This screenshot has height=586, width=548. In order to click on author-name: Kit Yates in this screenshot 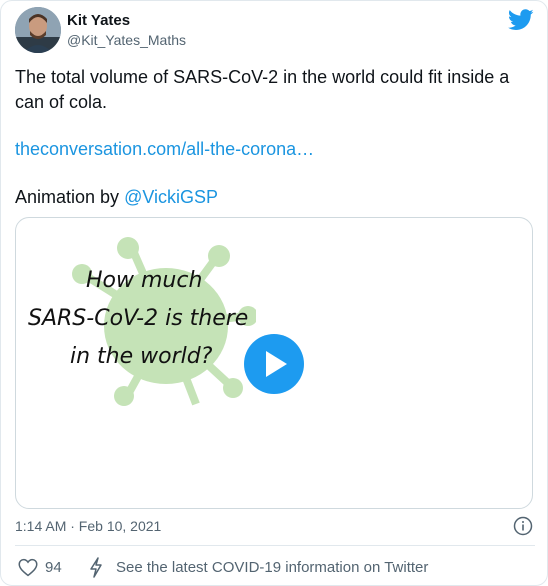, I will do `click(98, 20)`.